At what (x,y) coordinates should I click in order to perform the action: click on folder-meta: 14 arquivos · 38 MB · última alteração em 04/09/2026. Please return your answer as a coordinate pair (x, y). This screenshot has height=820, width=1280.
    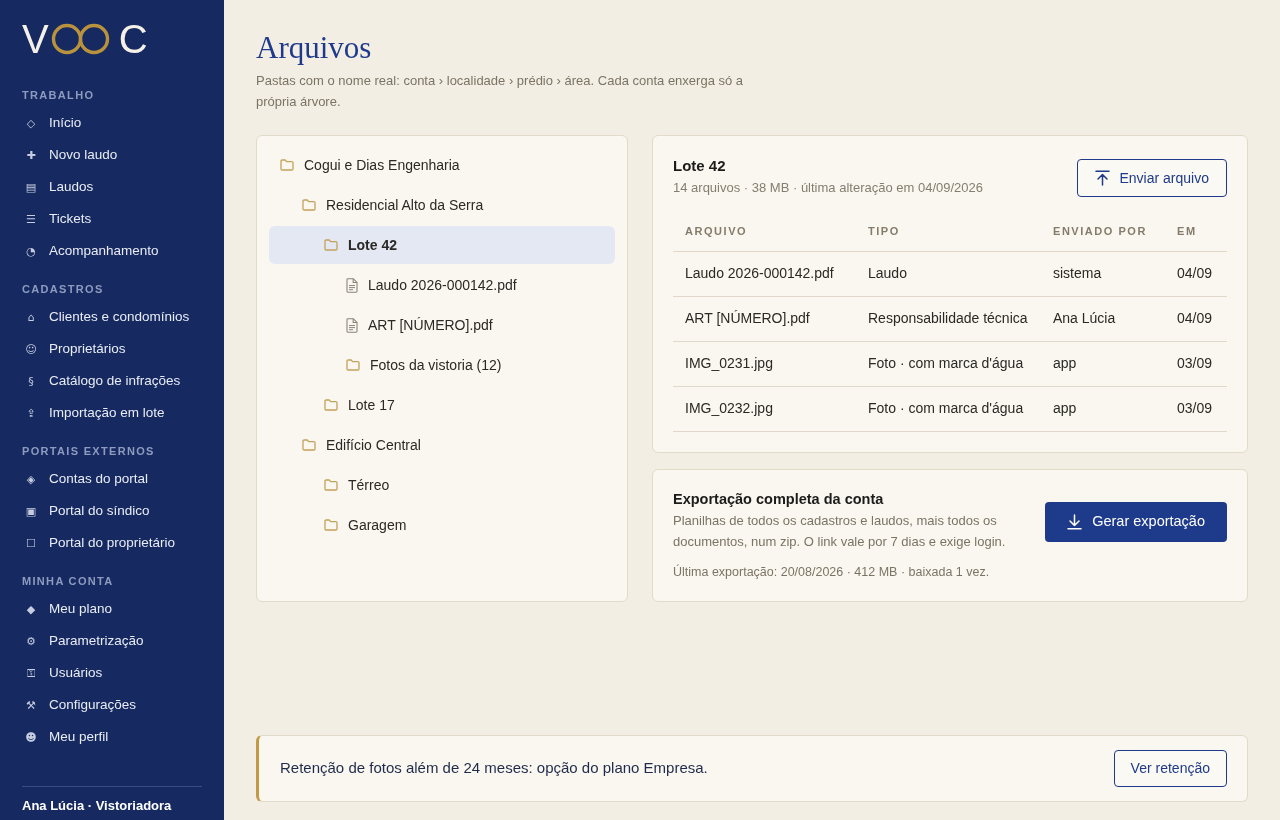
    Looking at the image, I should click on (828, 188).